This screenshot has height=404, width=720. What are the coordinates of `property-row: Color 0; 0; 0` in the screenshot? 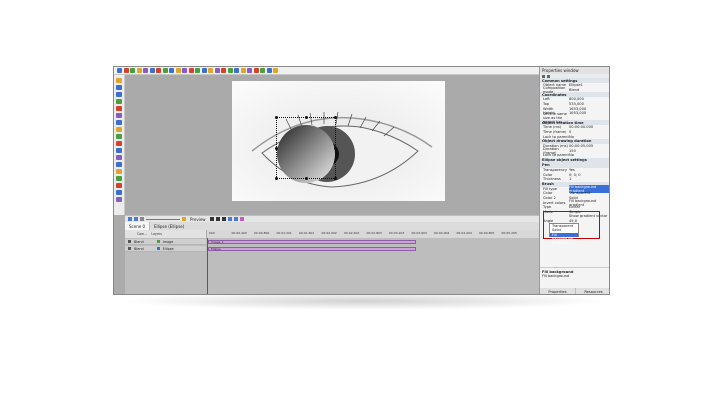 It's located at (574, 174).